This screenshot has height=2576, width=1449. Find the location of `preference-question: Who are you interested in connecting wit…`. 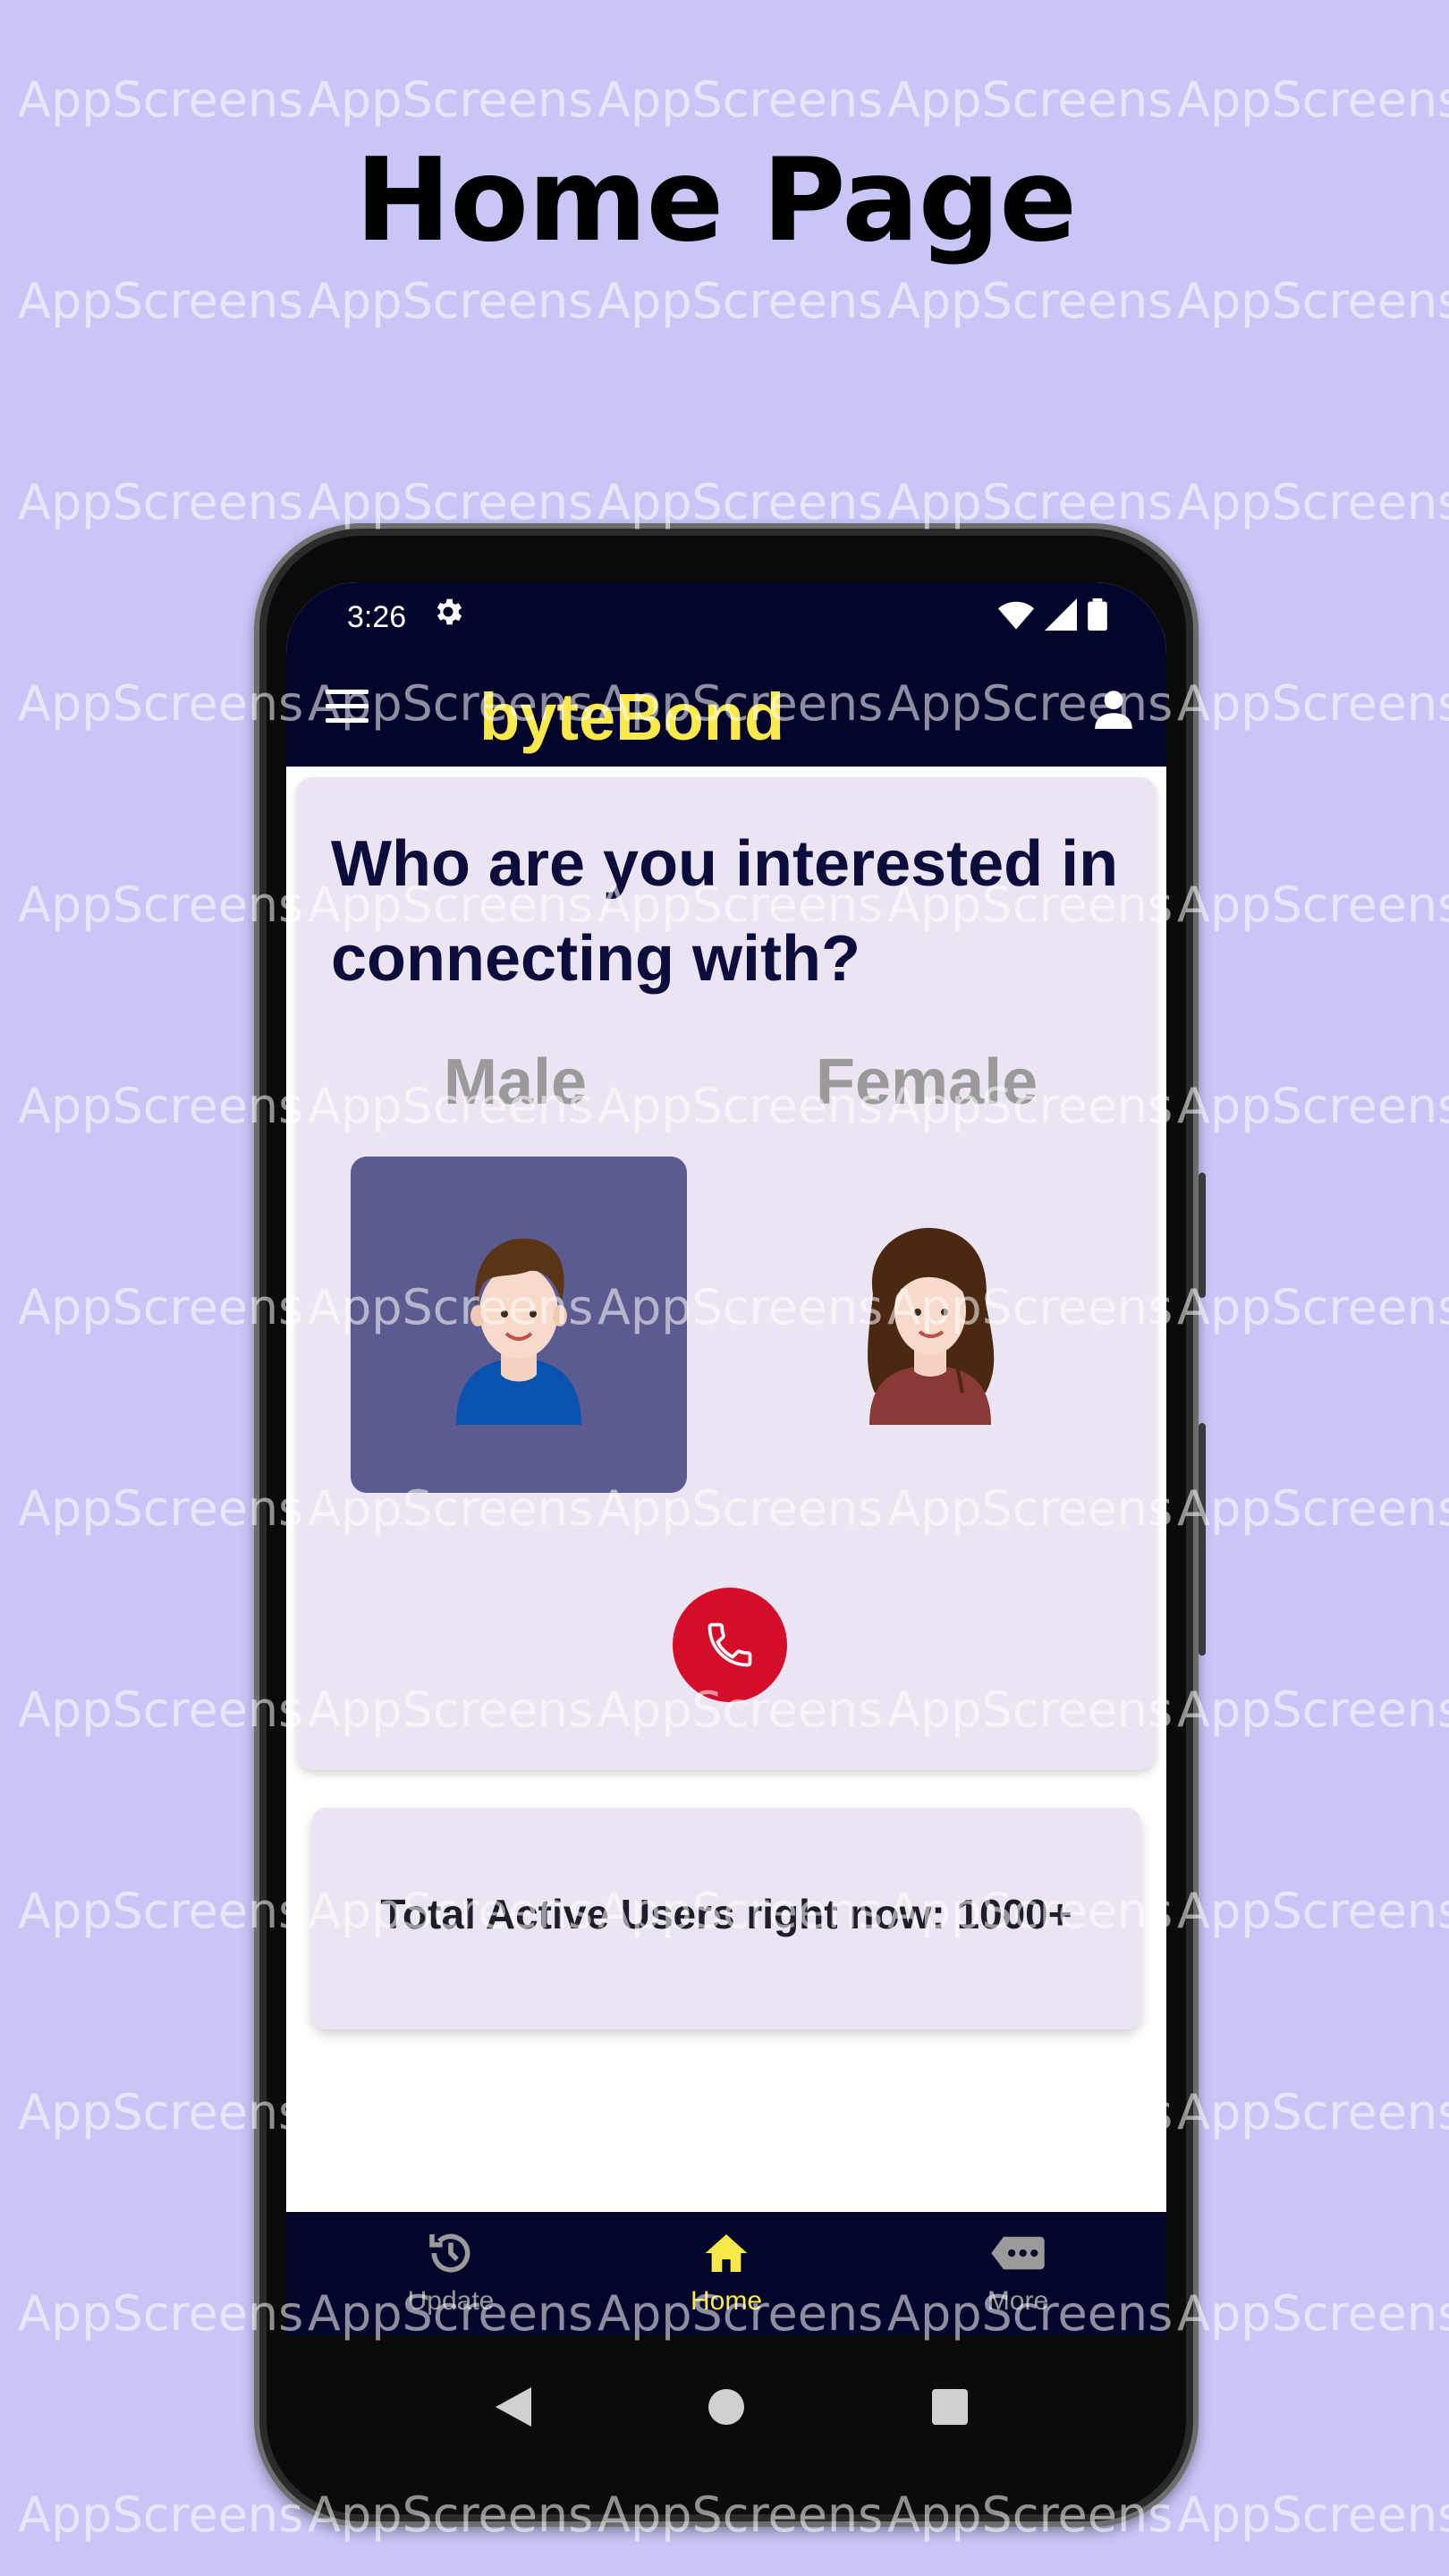

preference-question: Who are you interested in connecting wit… is located at coordinates (725, 911).